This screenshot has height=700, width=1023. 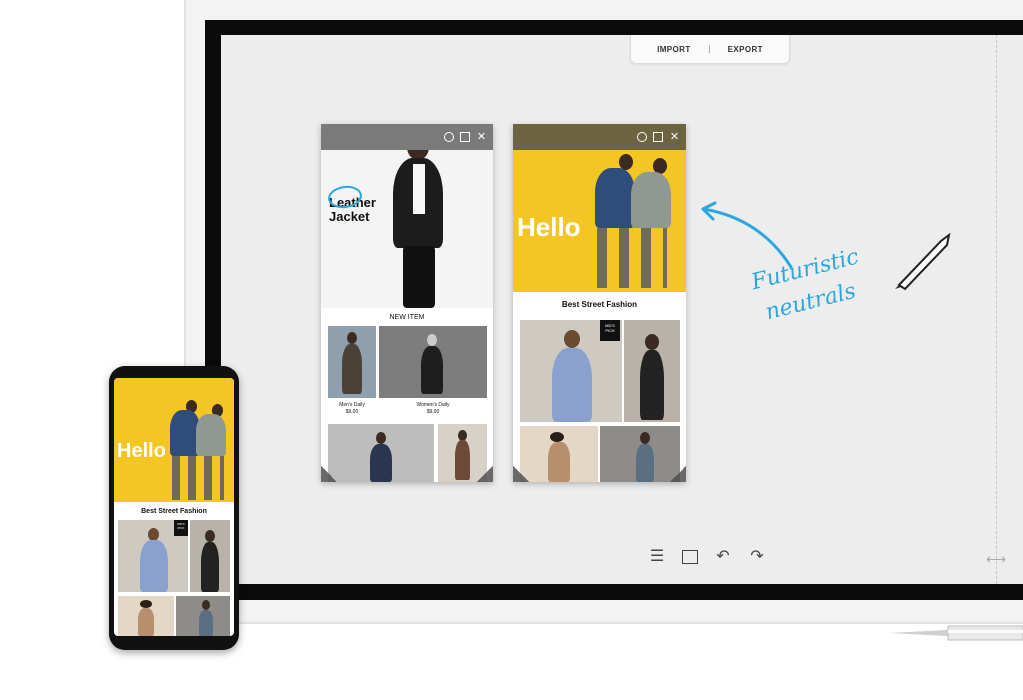 What do you see at coordinates (352, 405) in the screenshot?
I see `product-name-mens: Men's Daily` at bounding box center [352, 405].